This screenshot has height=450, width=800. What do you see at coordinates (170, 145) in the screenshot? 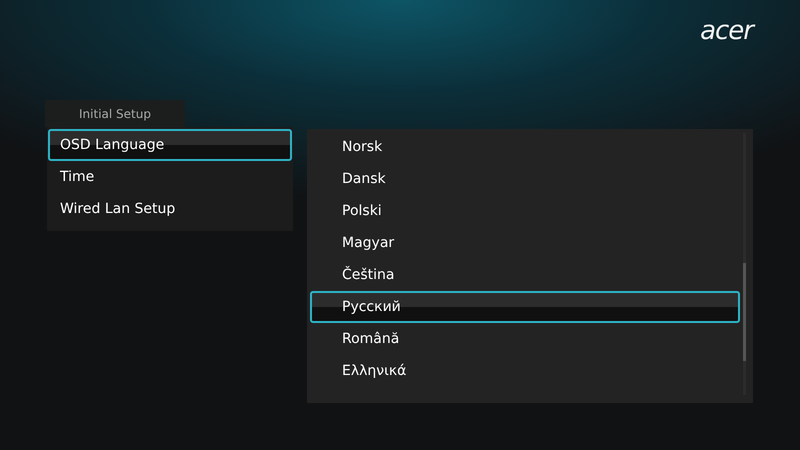
I see `menu-item: OSD Language` at bounding box center [170, 145].